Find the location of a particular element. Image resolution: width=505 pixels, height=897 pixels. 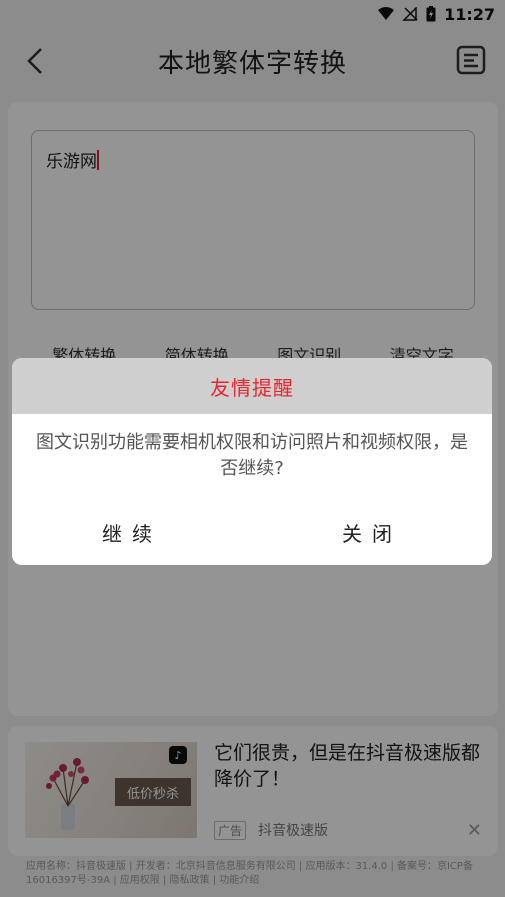

dialog-message: 图文识别功能需要相机权限和访问照片和视频权限，是否继续? is located at coordinates (252, 455).